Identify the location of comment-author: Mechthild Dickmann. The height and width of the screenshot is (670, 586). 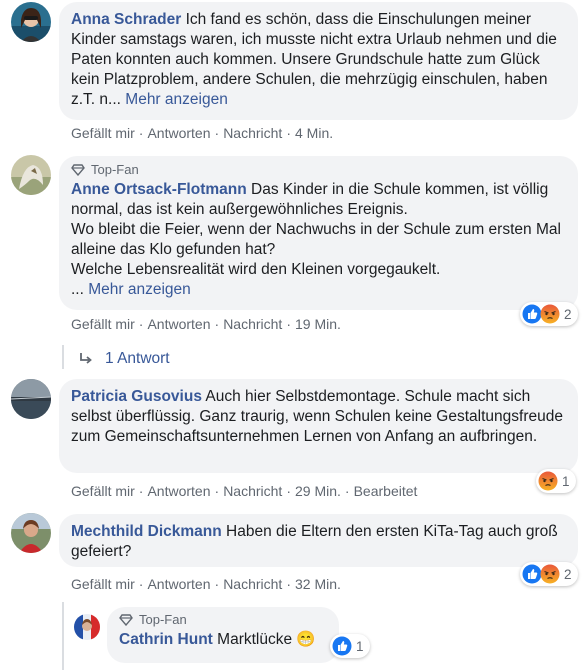
(146, 531).